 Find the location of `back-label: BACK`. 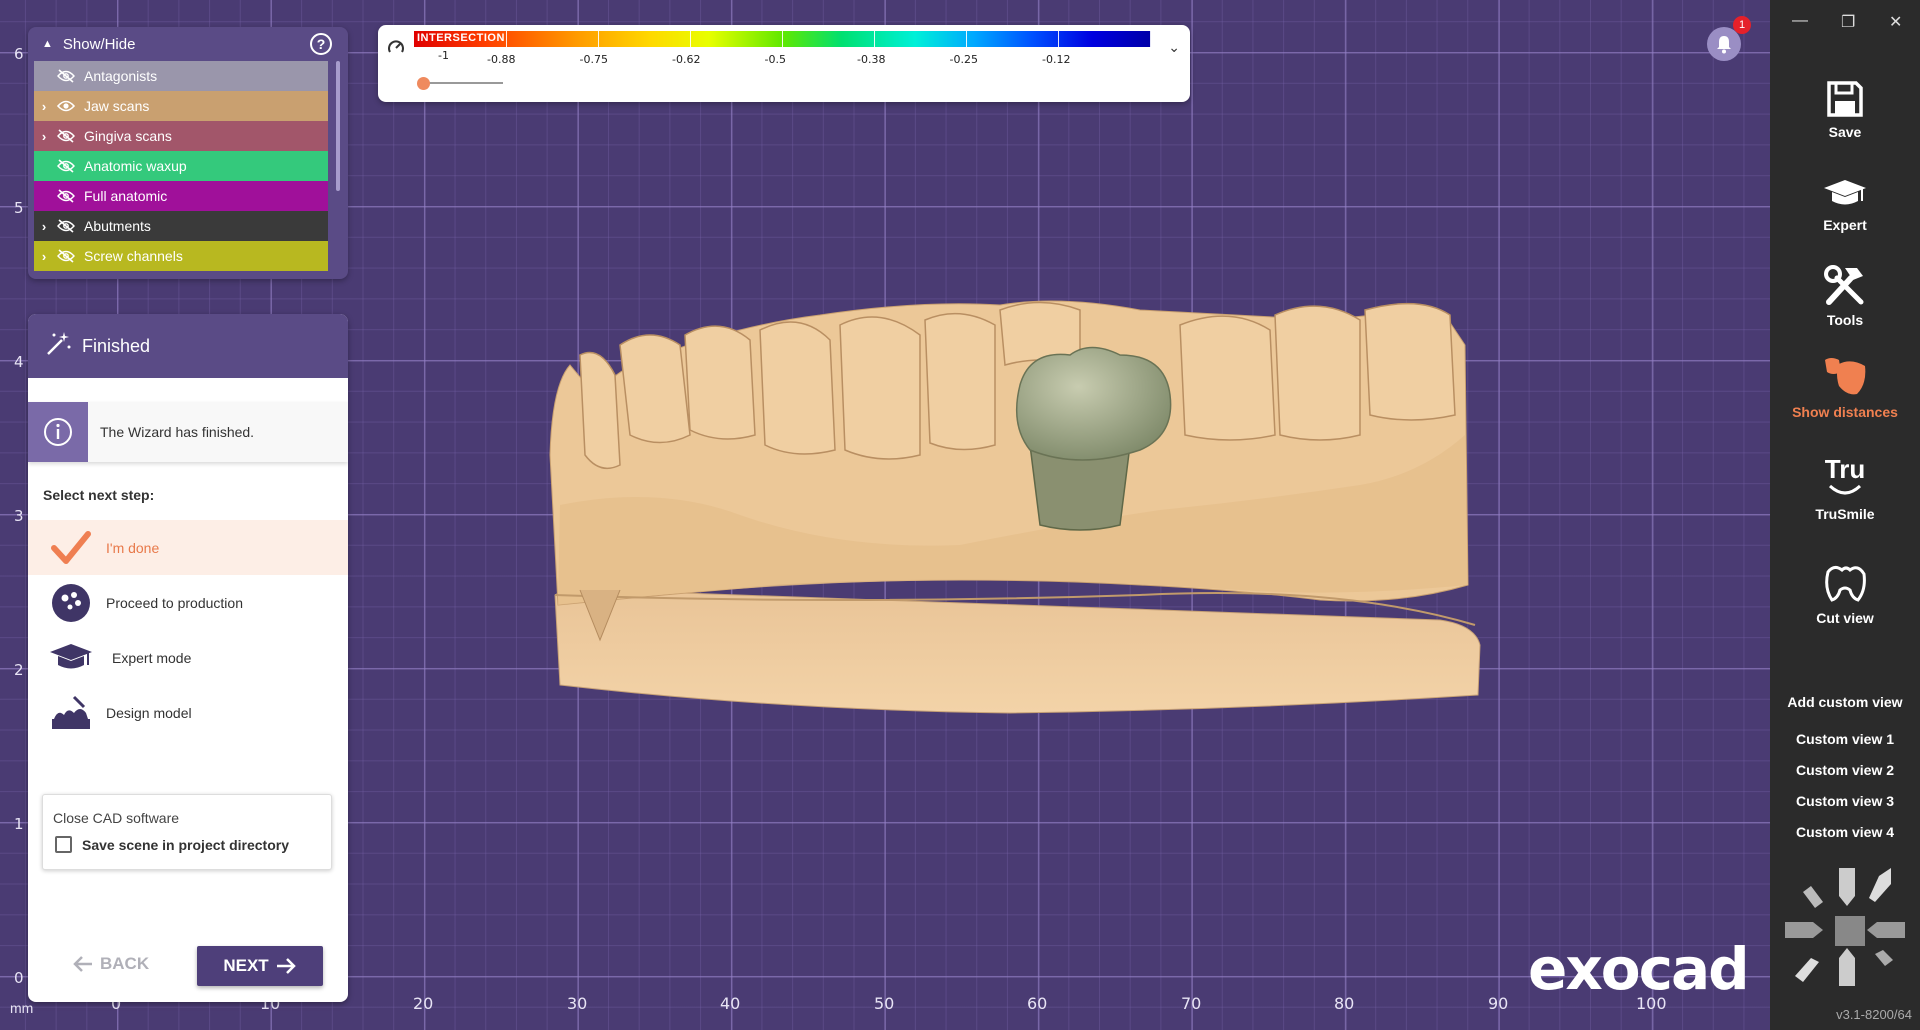

back-label: BACK is located at coordinates (125, 963).